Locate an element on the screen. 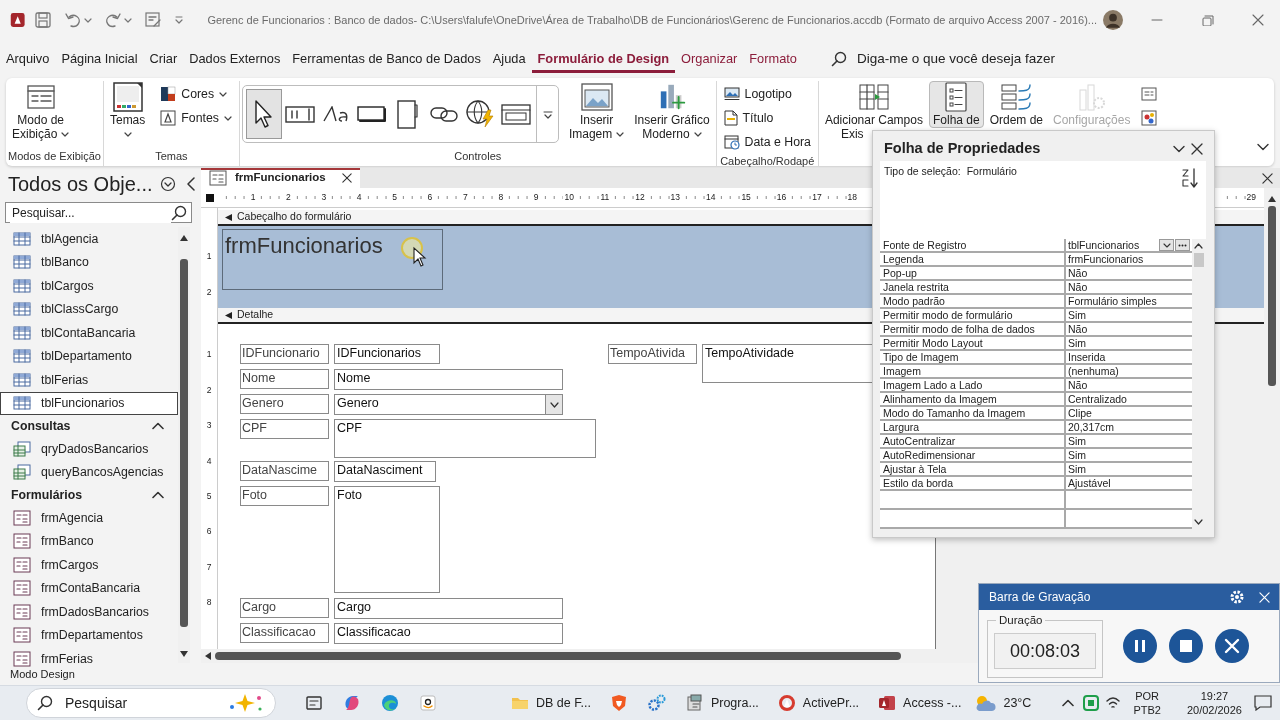 Image resolution: width=1280 pixels, height=720 pixels. text-box: Cargo is located at coordinates (448, 608).